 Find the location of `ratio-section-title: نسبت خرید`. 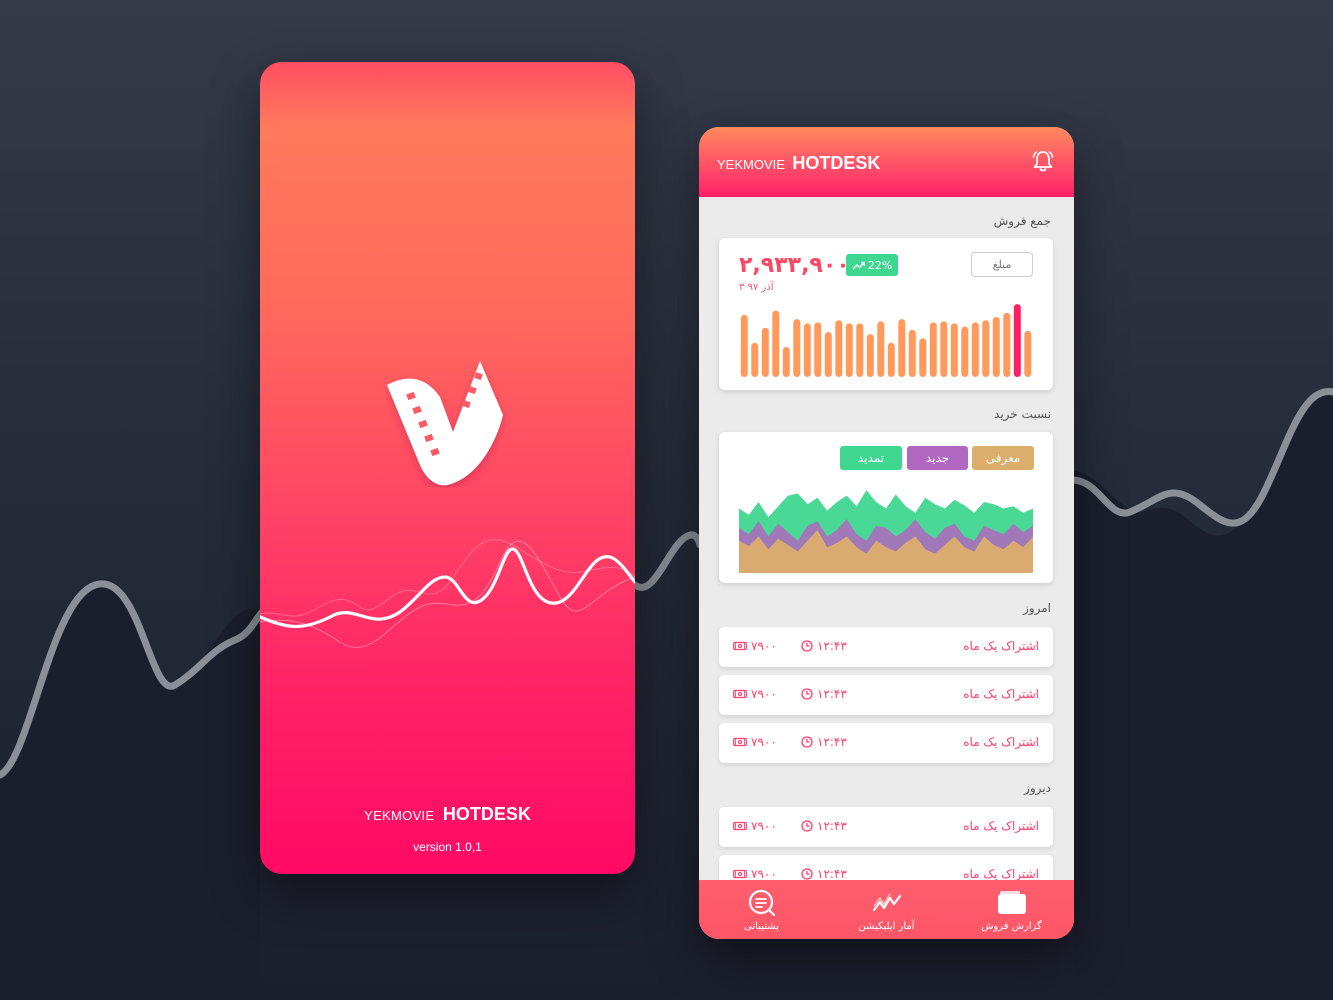

ratio-section-title: نسبت خرید is located at coordinates (1022, 414).